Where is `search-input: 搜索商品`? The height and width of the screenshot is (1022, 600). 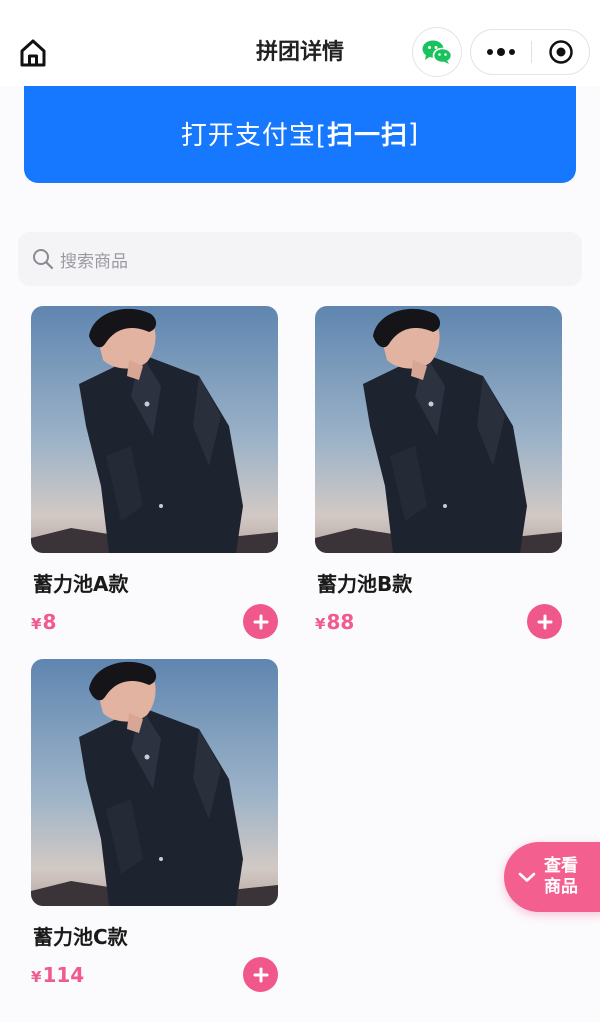 search-input: 搜索商品 is located at coordinates (300, 259).